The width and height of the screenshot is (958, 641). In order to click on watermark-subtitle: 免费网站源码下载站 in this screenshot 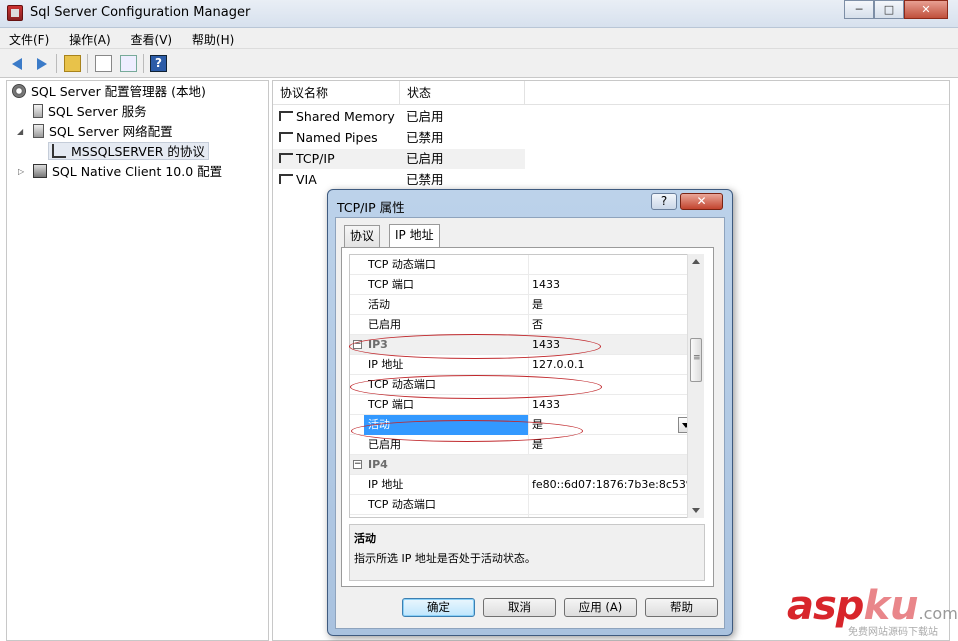, I will do `click(893, 632)`.